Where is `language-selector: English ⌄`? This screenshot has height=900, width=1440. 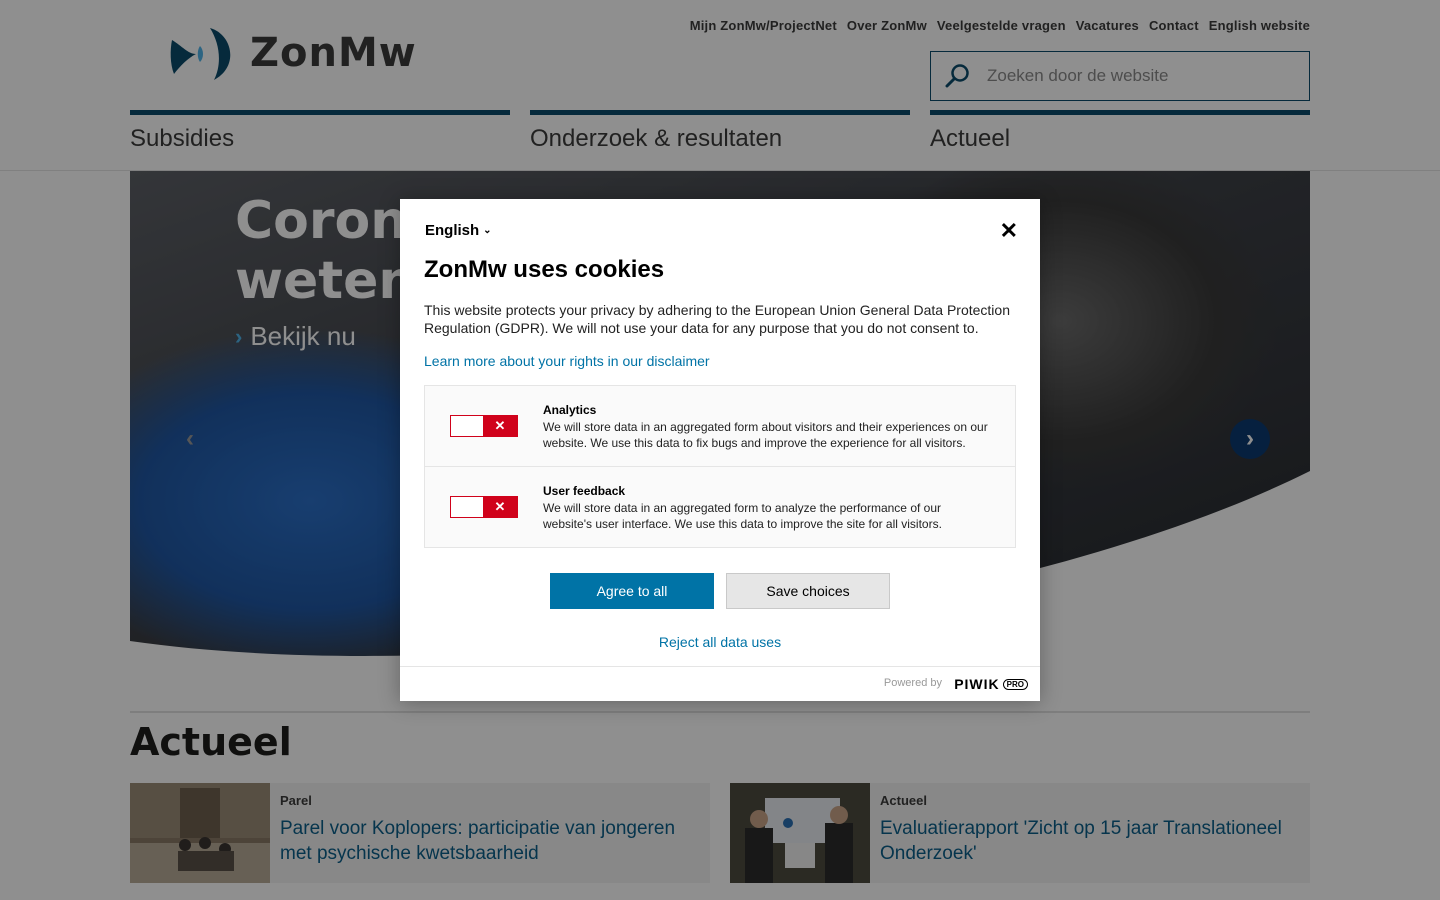 language-selector: English ⌄ is located at coordinates (458, 230).